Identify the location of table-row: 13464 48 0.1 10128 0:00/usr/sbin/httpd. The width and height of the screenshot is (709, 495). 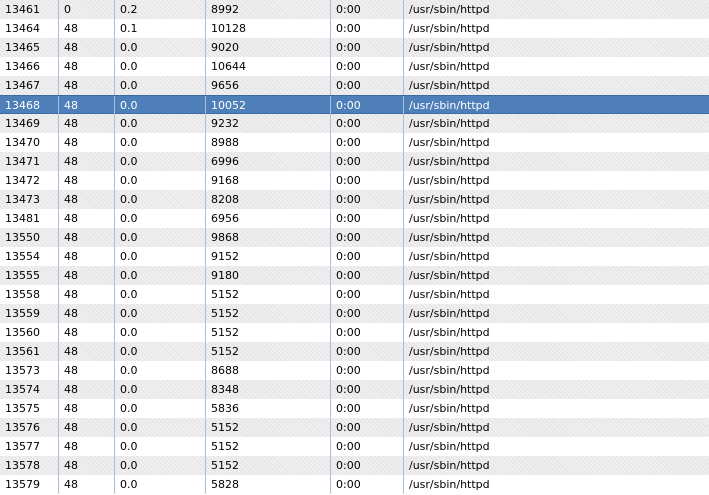
(354, 28).